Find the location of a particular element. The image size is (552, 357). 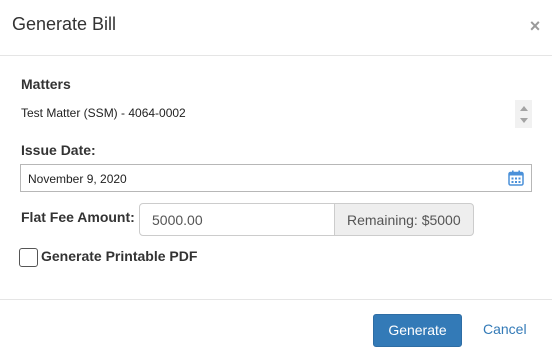

cancel-link: Cancel is located at coordinates (505, 329).